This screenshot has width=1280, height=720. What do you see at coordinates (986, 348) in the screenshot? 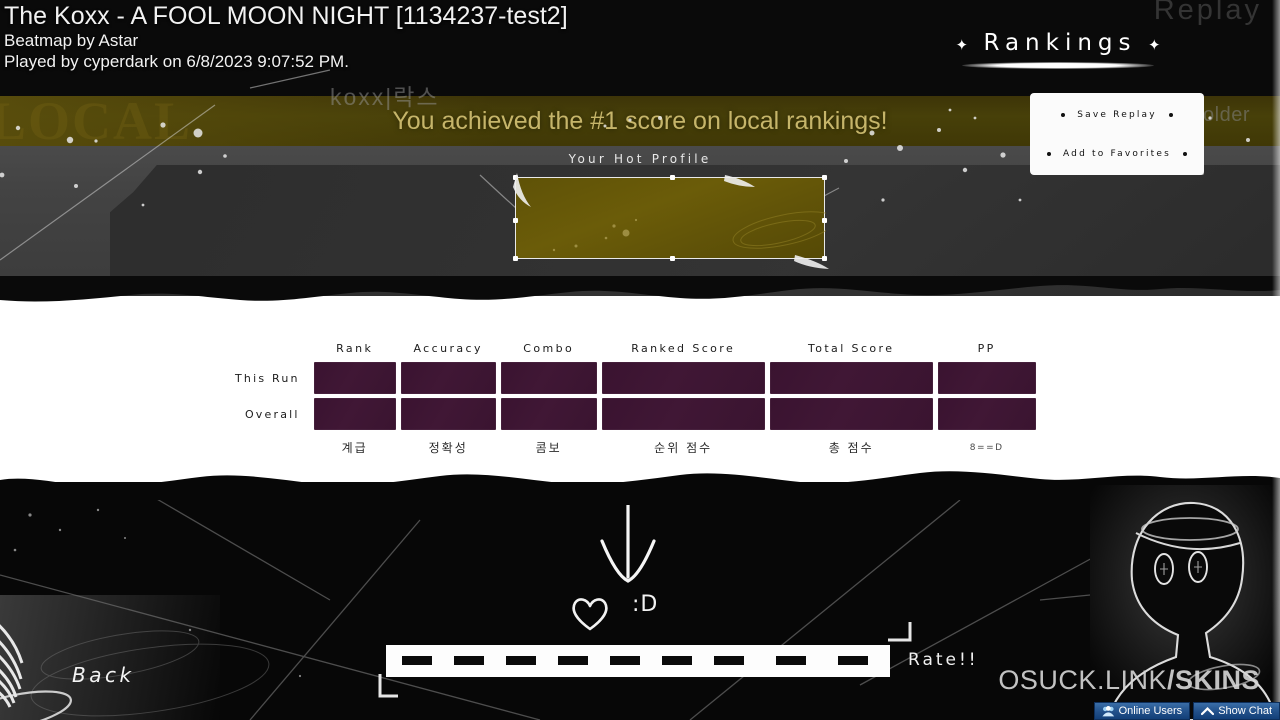
I see `column-header-pp: PP` at bounding box center [986, 348].